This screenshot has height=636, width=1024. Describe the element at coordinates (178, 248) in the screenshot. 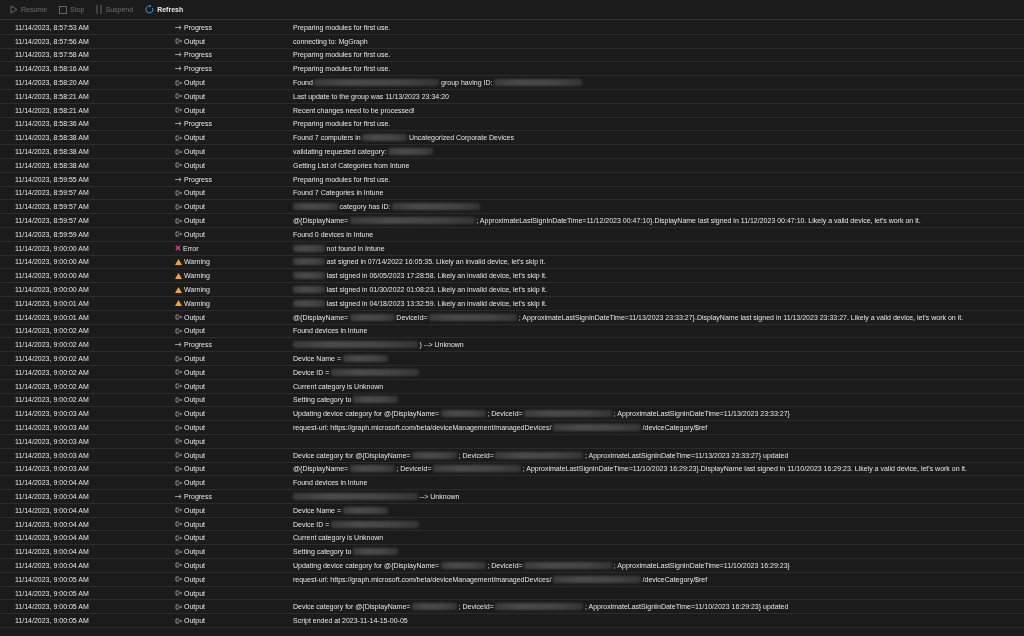

I see `error-icon` at that location.